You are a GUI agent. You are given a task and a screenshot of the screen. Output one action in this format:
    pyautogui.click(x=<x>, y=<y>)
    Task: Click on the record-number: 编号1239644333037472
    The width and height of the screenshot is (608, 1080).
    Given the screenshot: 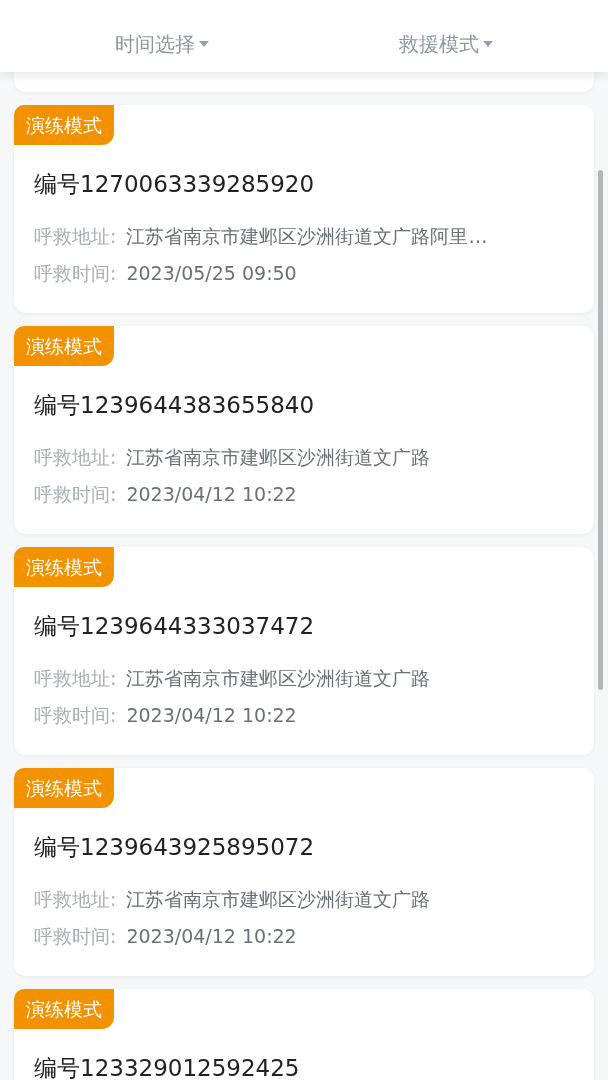 What is the action you would take?
    pyautogui.click(x=174, y=626)
    